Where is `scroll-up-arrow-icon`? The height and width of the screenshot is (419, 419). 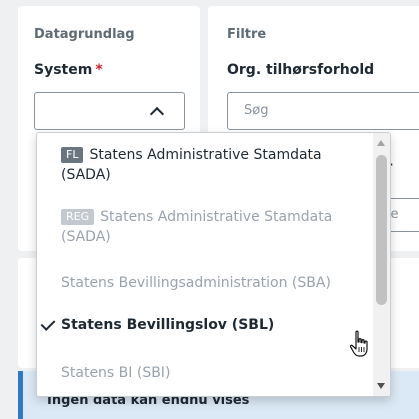
scroll-up-arrow-icon is located at coordinates (381, 143).